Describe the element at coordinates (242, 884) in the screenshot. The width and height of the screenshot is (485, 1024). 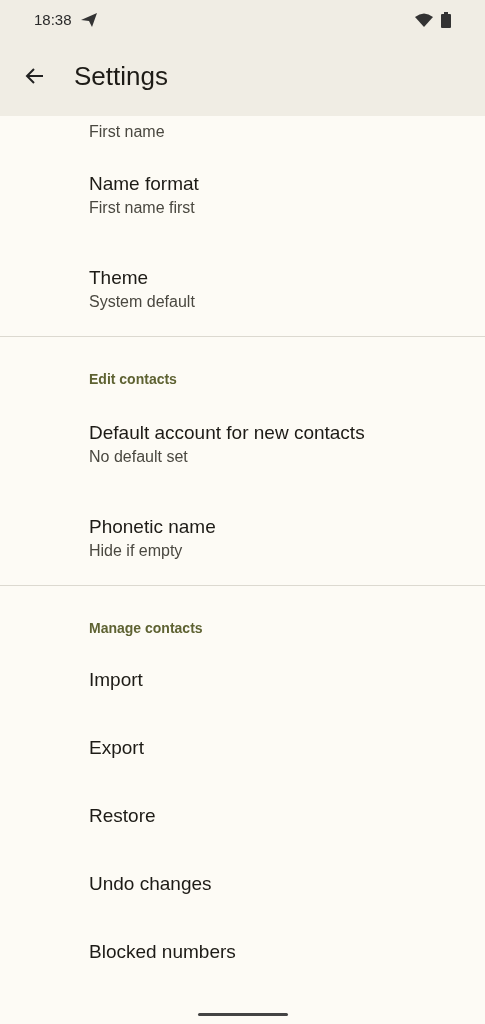
I see `settings-item: Undo changes` at that location.